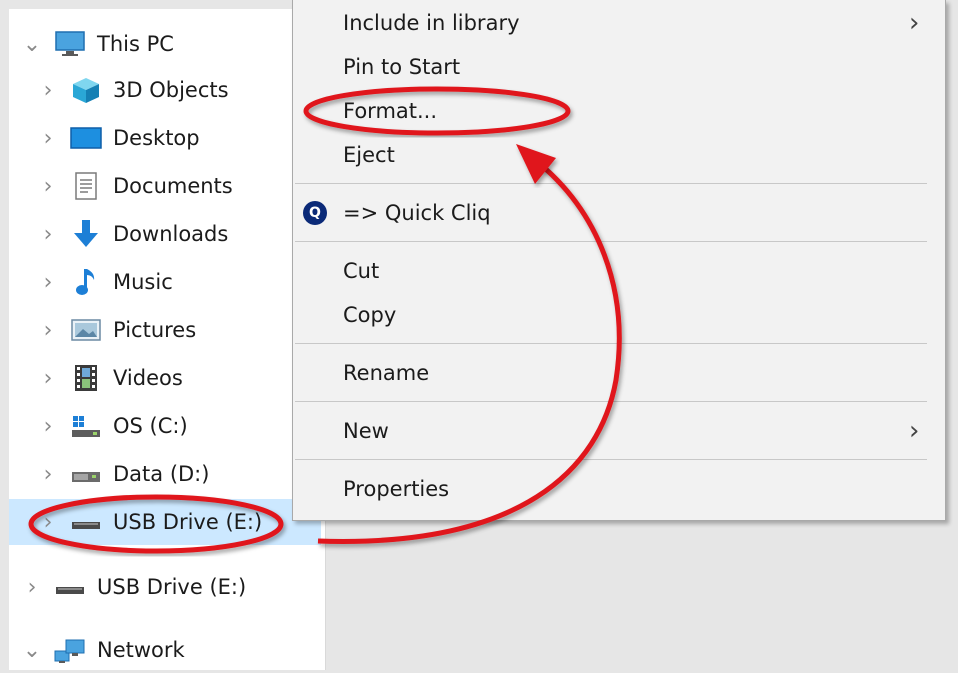  Describe the element at coordinates (150, 426) in the screenshot. I see `nav-item-label: OS (C:)` at that location.